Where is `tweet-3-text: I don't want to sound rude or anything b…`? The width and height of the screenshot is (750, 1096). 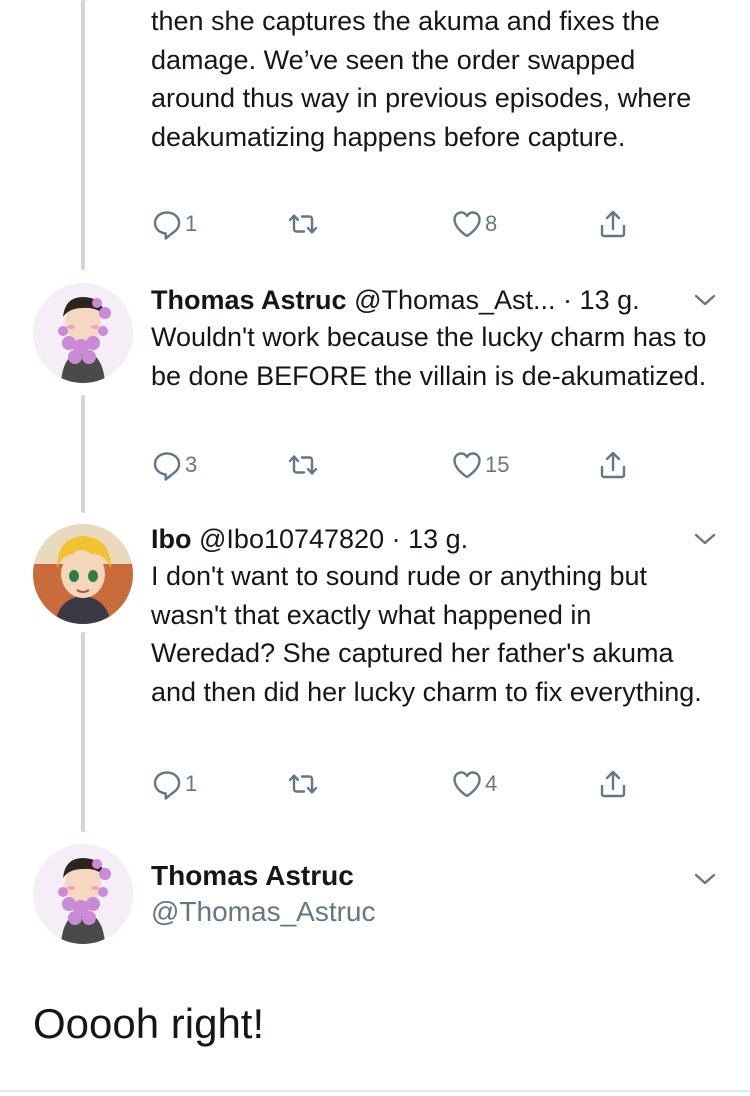 tweet-3-text: I don't want to sound rude or anything b… is located at coordinates (426, 634).